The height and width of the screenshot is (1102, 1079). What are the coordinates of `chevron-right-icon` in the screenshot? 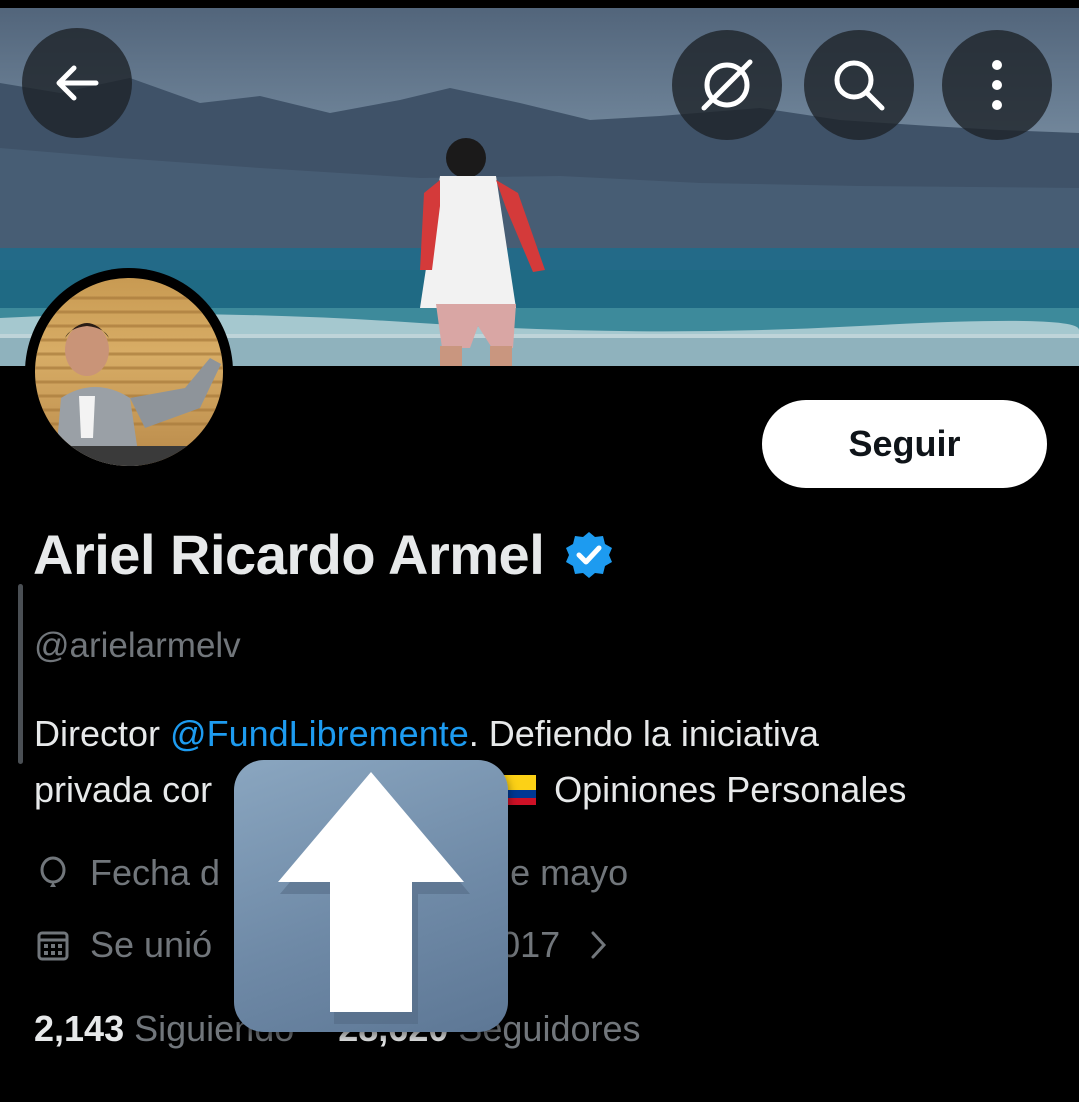 It's located at (599, 945).